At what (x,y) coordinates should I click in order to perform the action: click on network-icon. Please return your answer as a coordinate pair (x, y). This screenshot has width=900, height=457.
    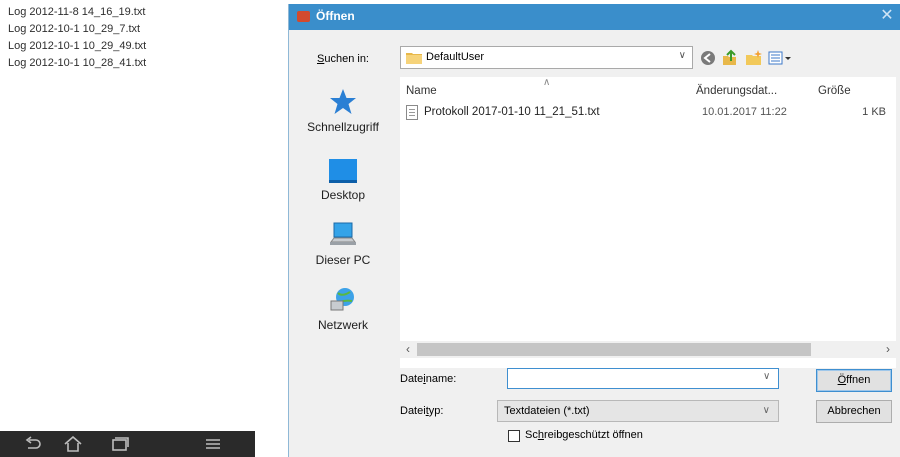
    Looking at the image, I should click on (342, 299).